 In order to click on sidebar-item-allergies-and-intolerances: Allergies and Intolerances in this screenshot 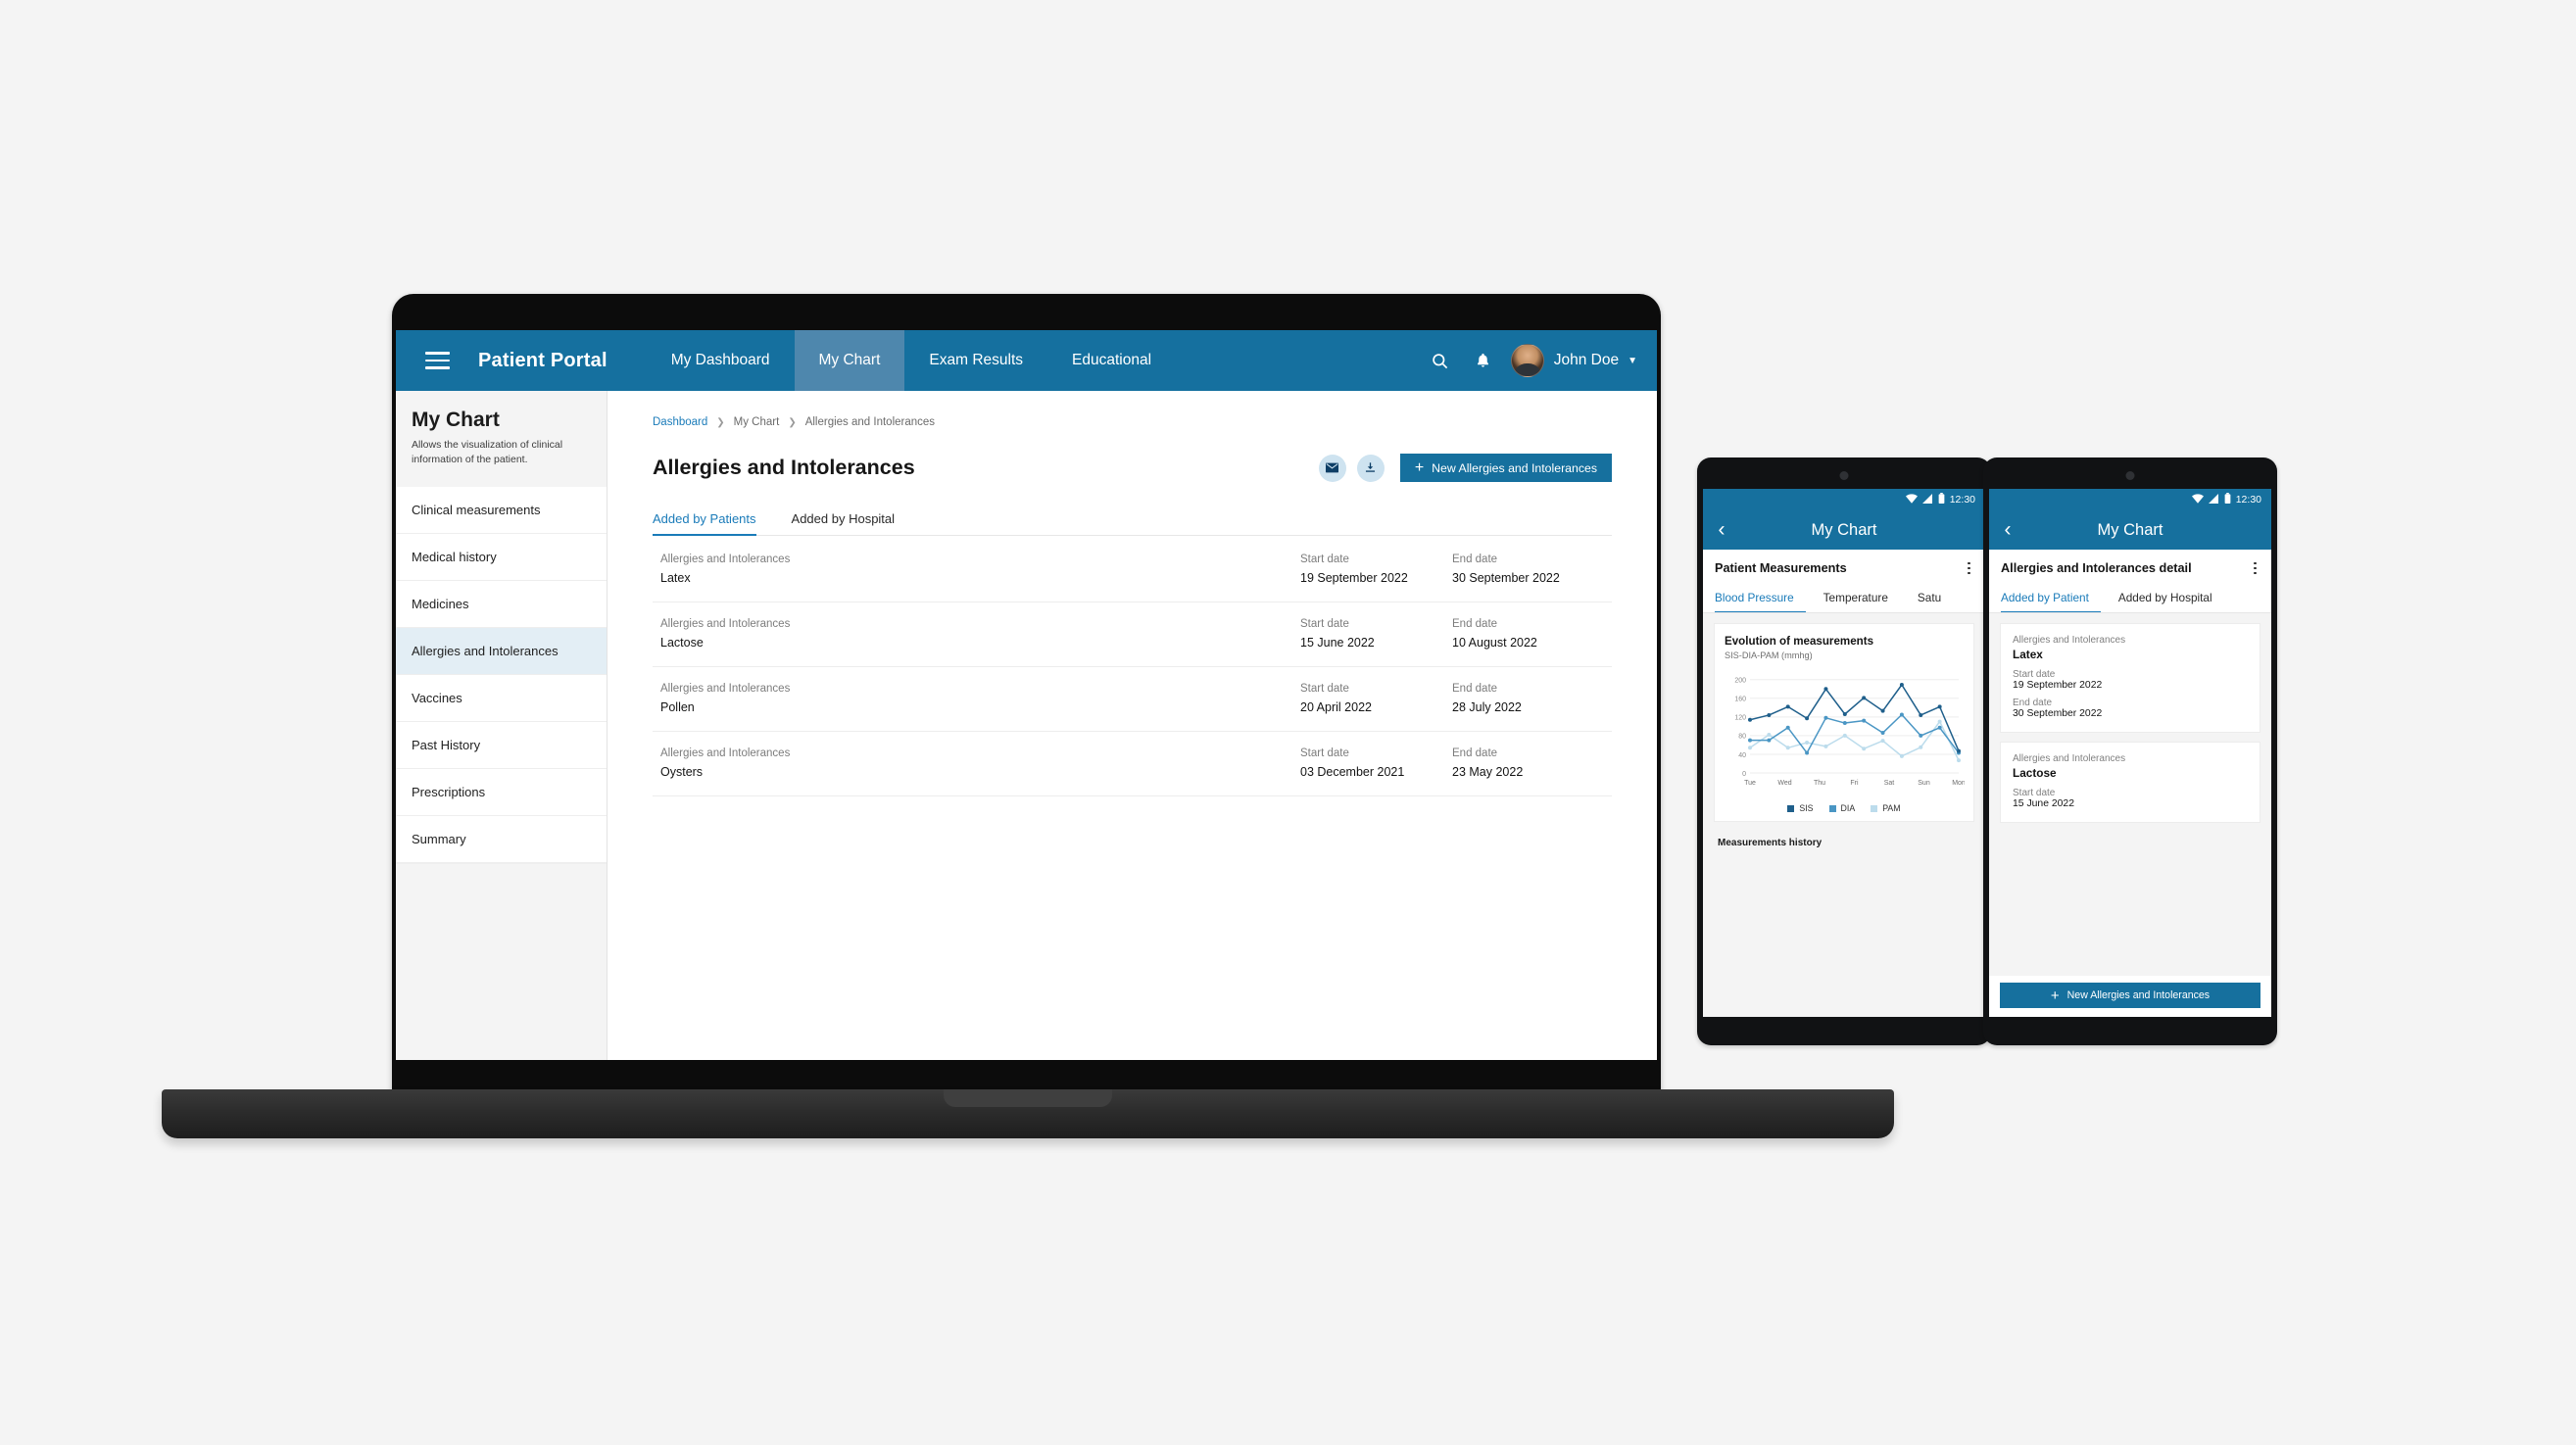, I will do `click(501, 652)`.